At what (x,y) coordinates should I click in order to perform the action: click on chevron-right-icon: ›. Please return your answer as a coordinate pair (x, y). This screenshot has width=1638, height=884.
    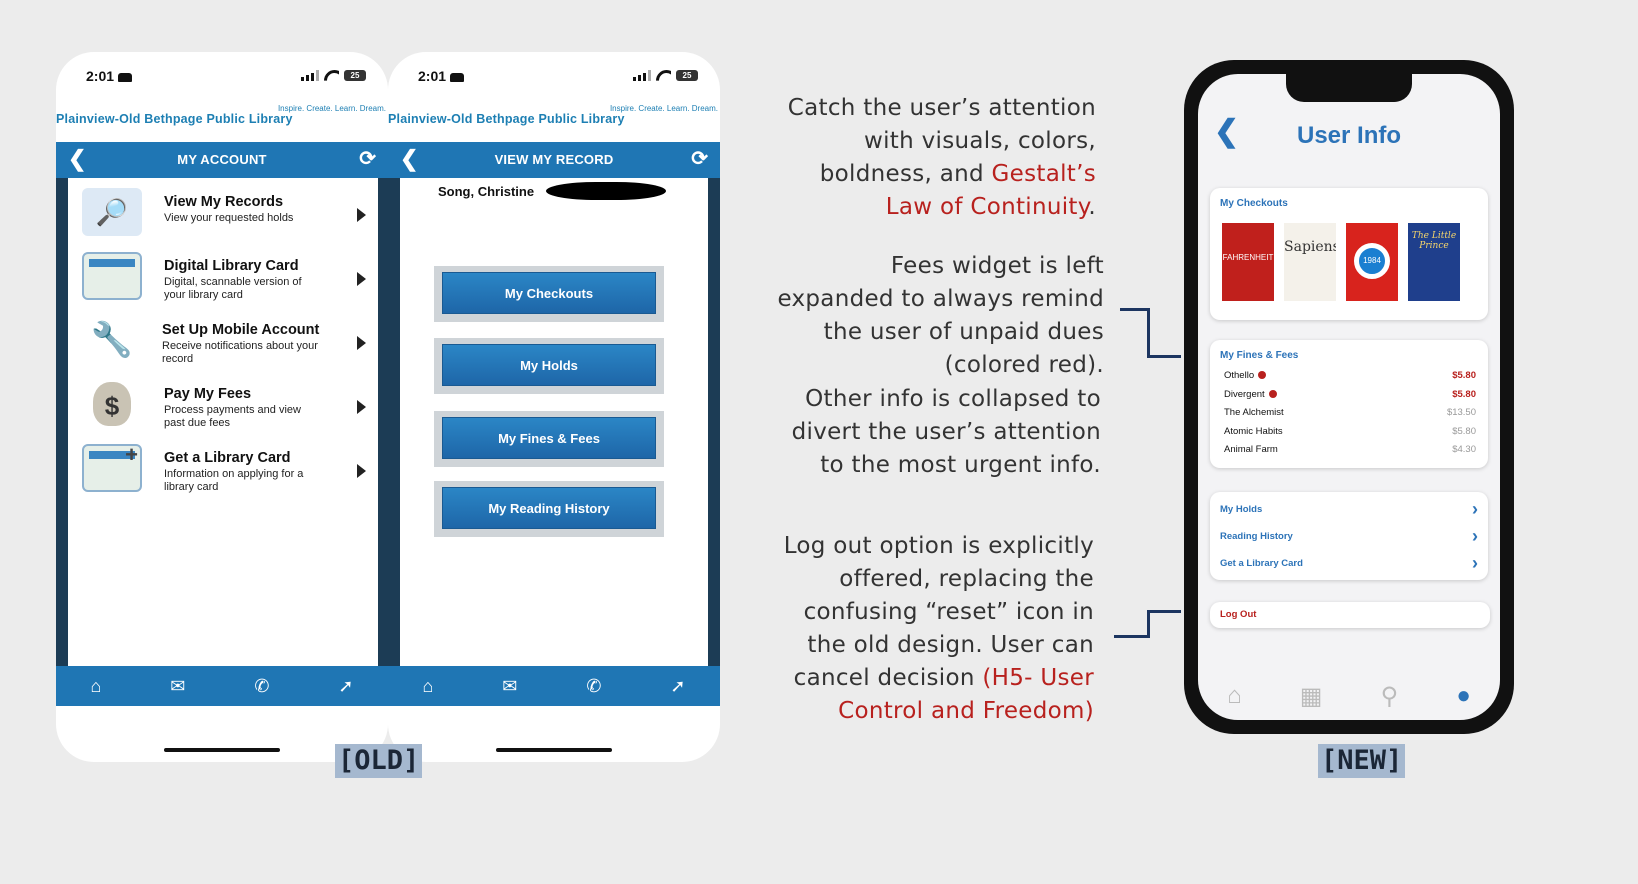
    Looking at the image, I should click on (1475, 563).